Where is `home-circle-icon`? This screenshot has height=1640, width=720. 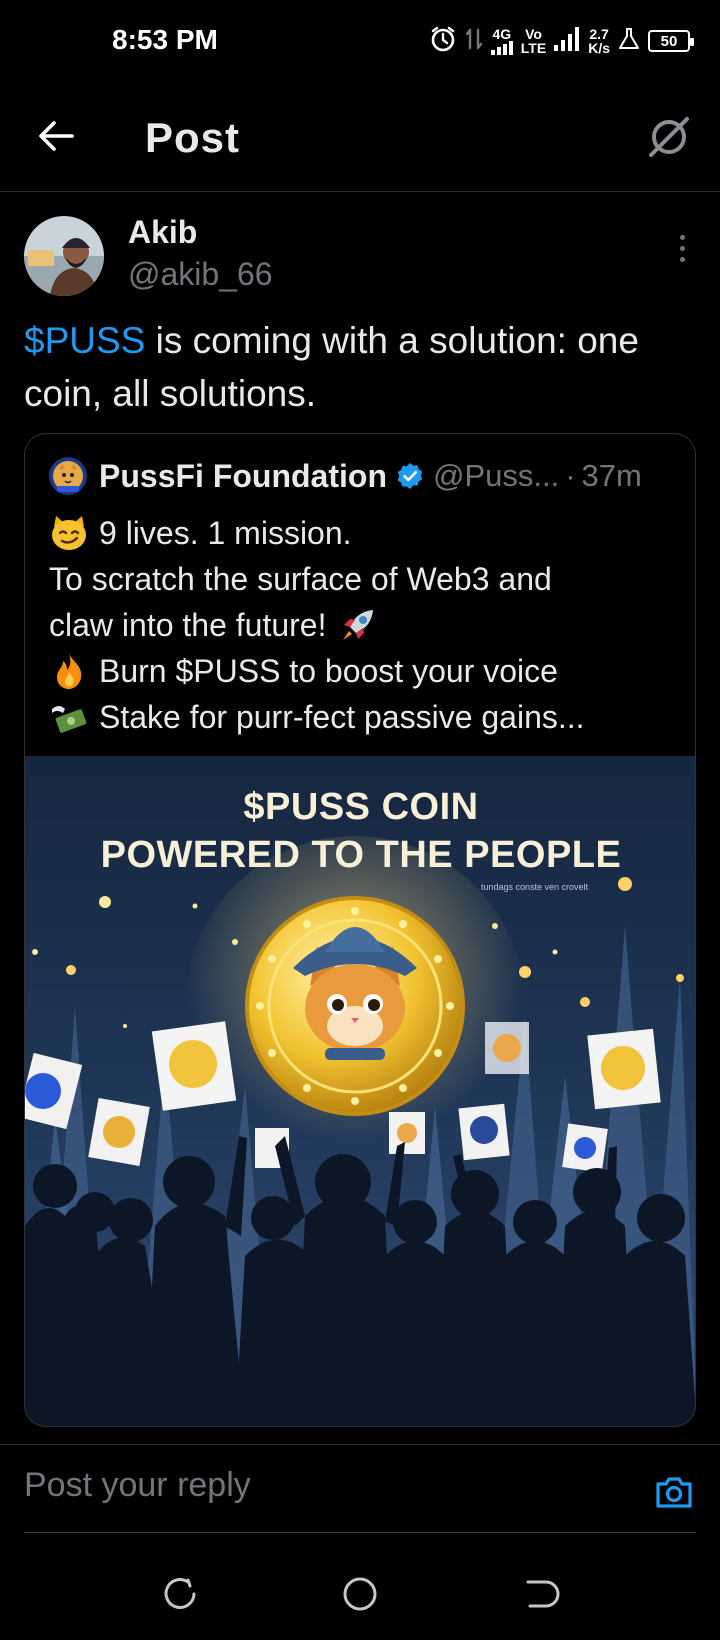 home-circle-icon is located at coordinates (360, 1594).